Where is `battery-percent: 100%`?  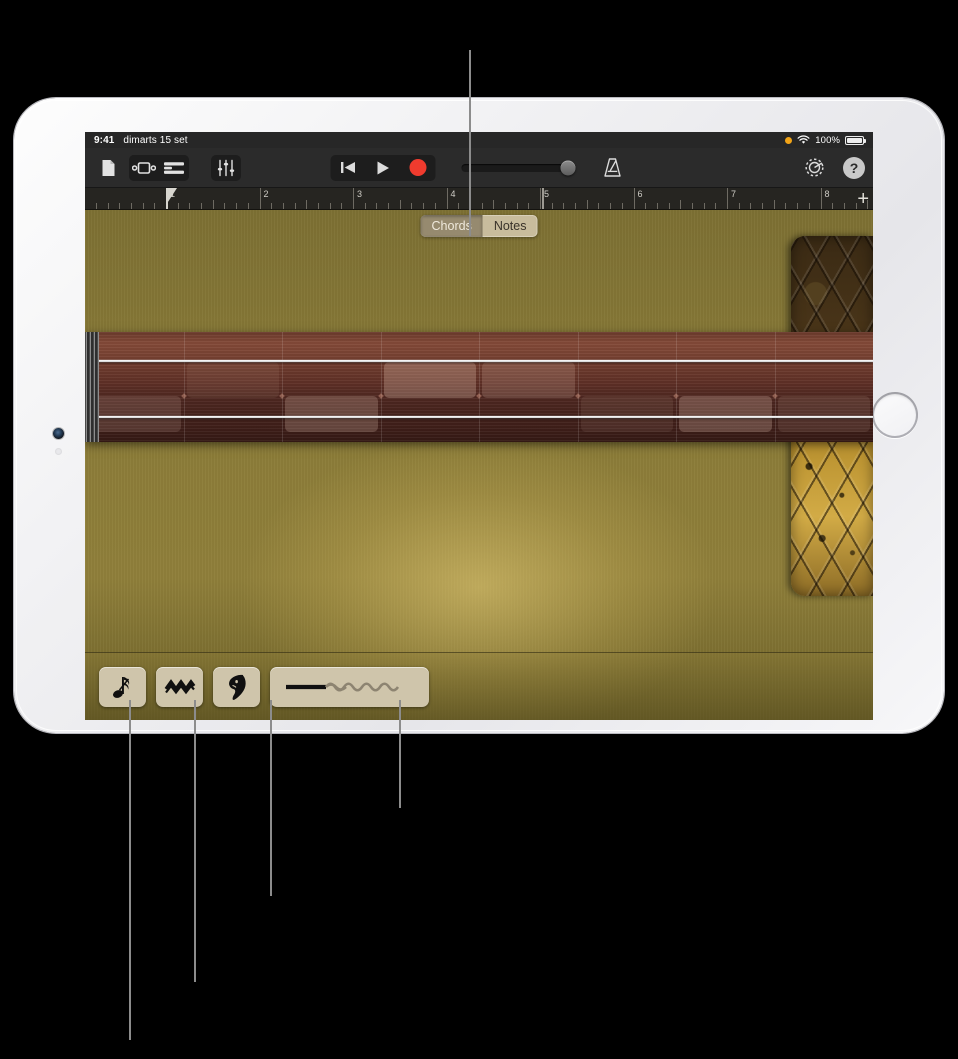
battery-percent: 100% is located at coordinates (827, 140).